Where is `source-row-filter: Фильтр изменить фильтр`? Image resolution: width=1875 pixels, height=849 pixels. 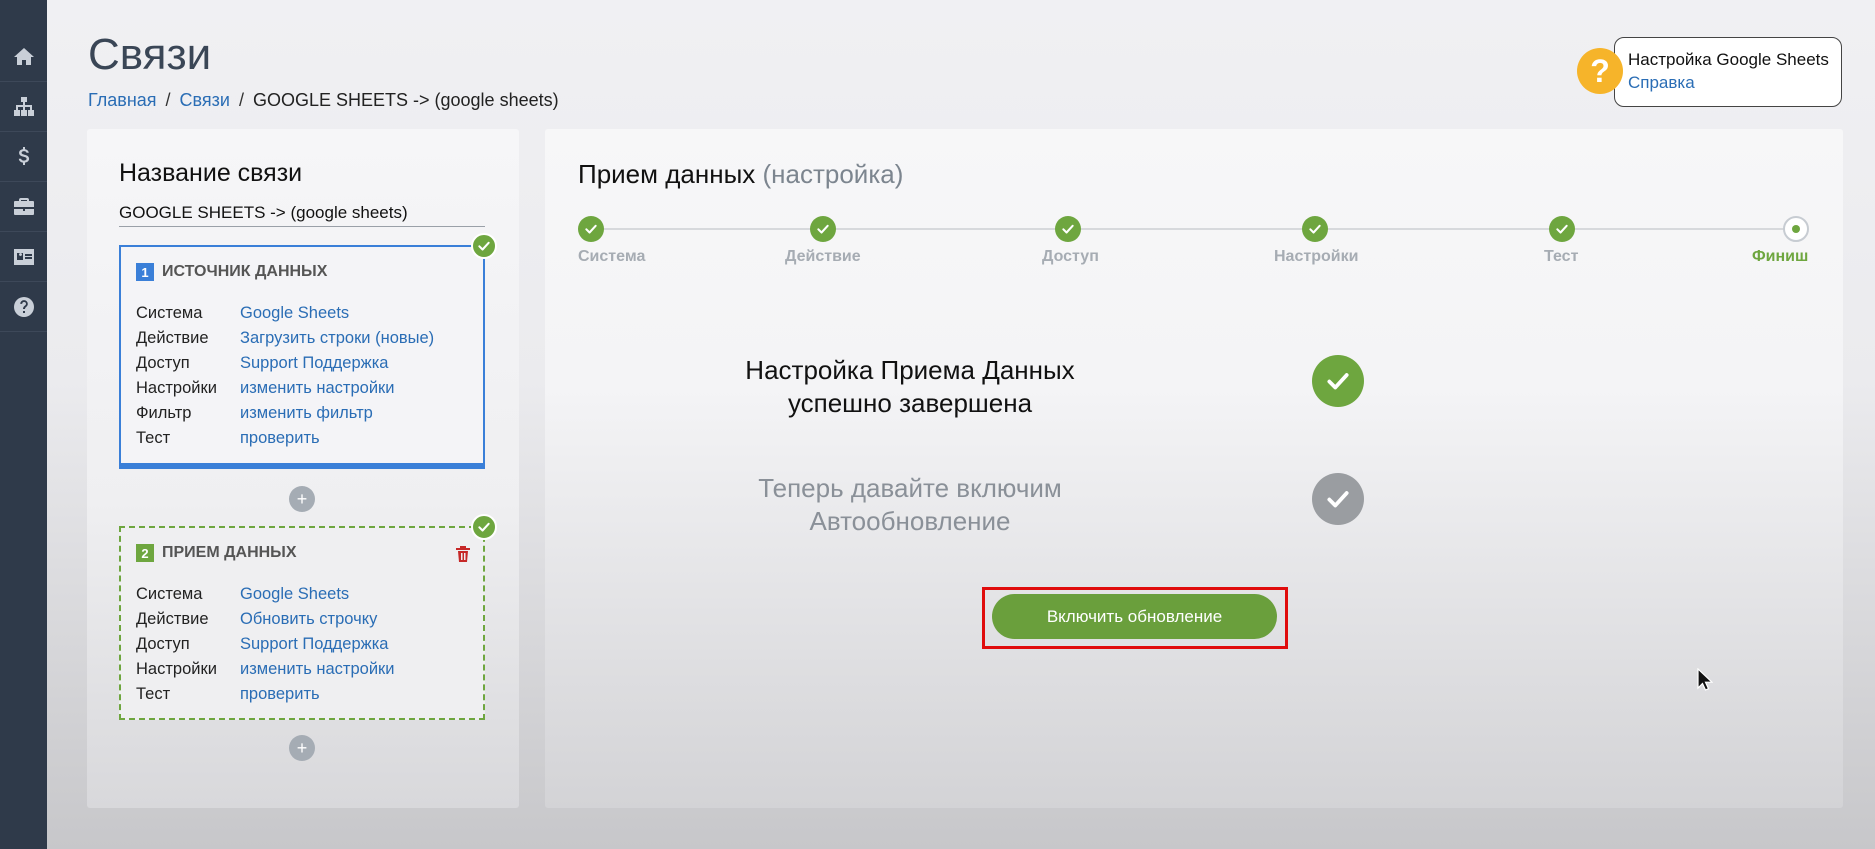
source-row-filter: Фильтр изменить фильтр is located at coordinates (302, 413).